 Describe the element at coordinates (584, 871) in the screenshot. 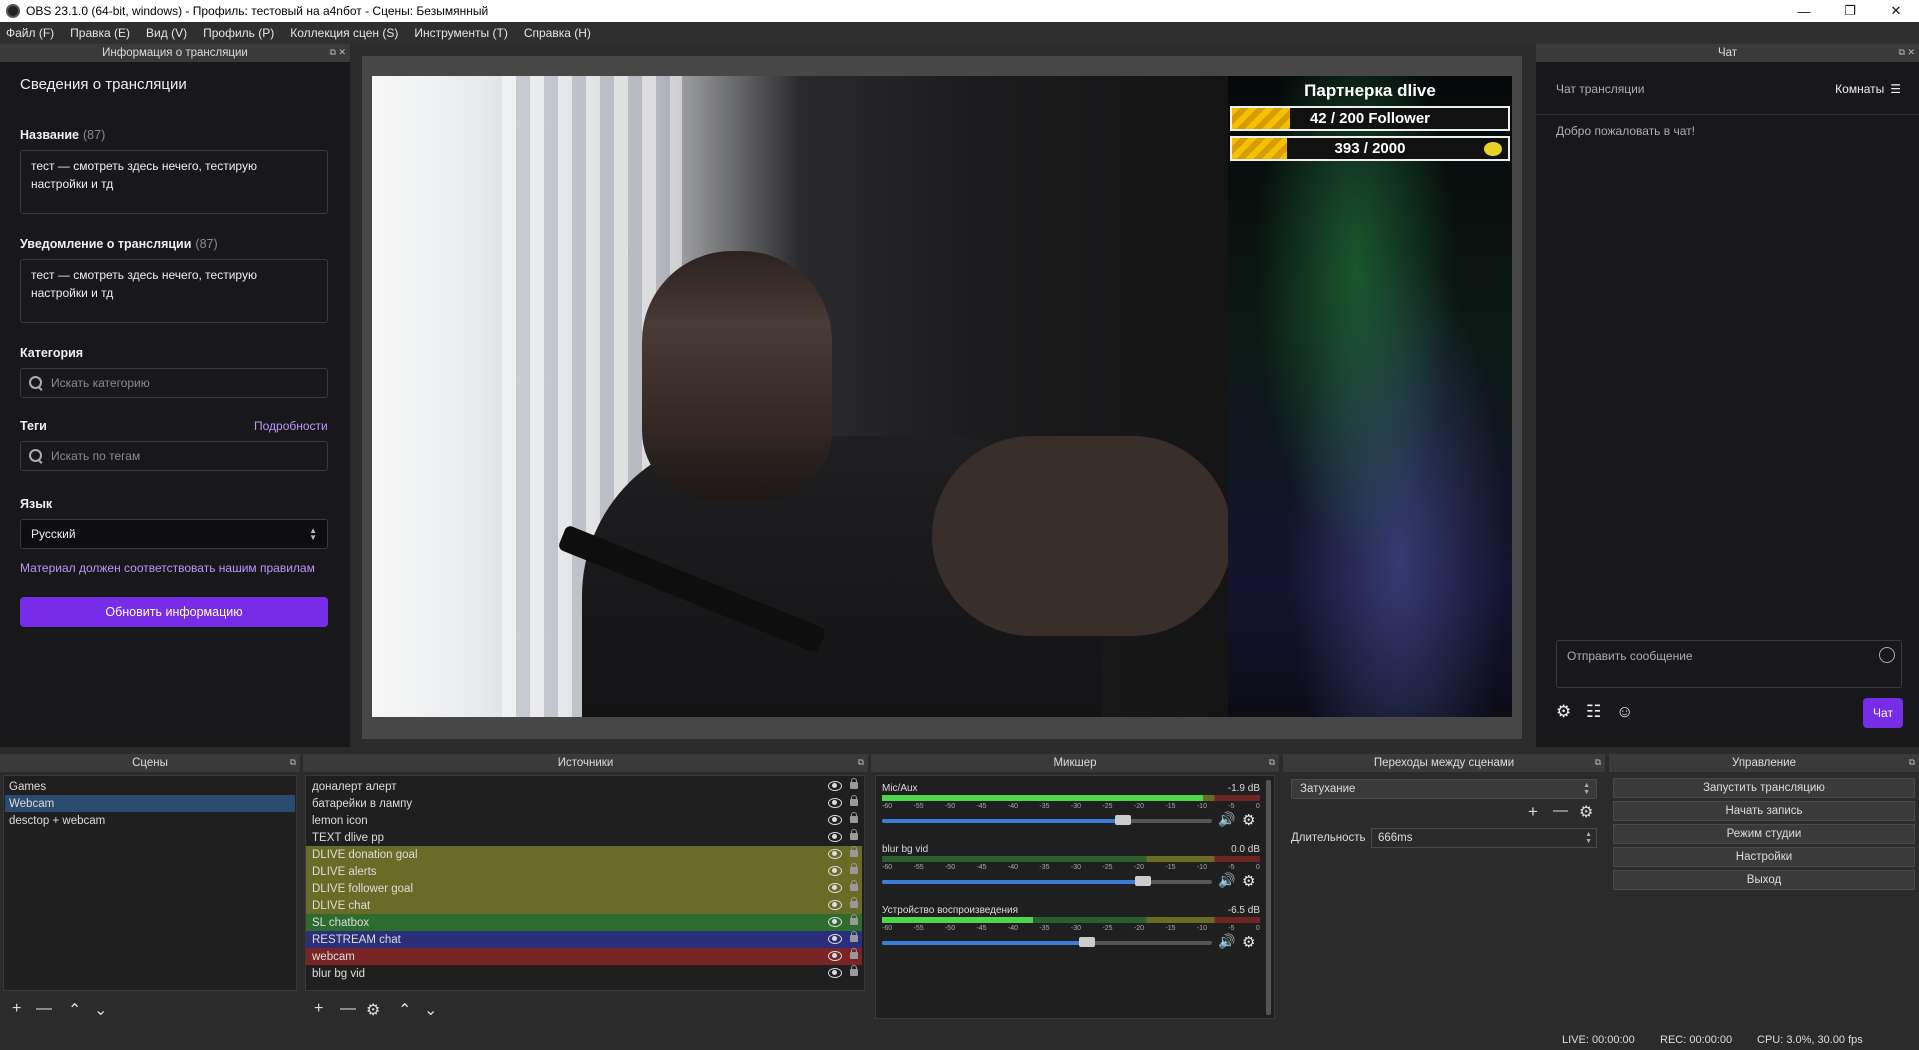

I see `source-item: DLIVE alerts` at that location.